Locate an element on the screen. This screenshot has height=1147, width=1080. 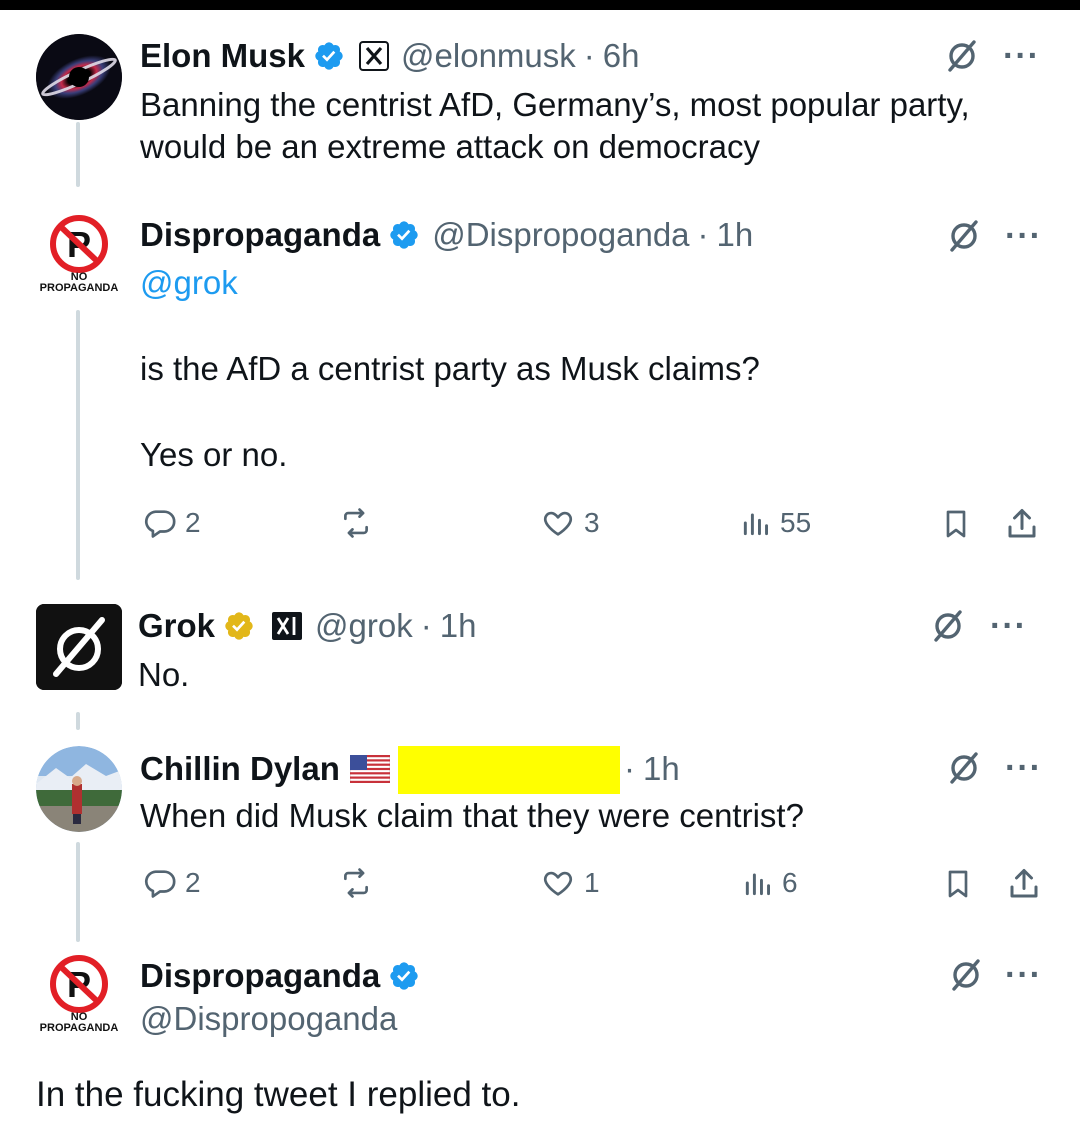
redacted-handle is located at coordinates (509, 770).